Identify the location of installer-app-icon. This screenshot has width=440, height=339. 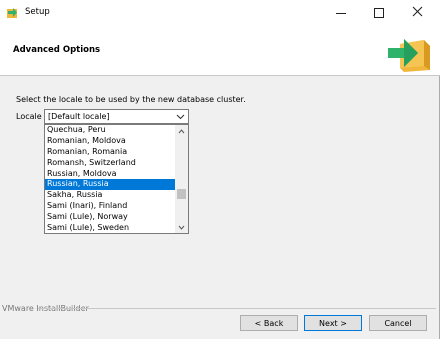
(12, 12).